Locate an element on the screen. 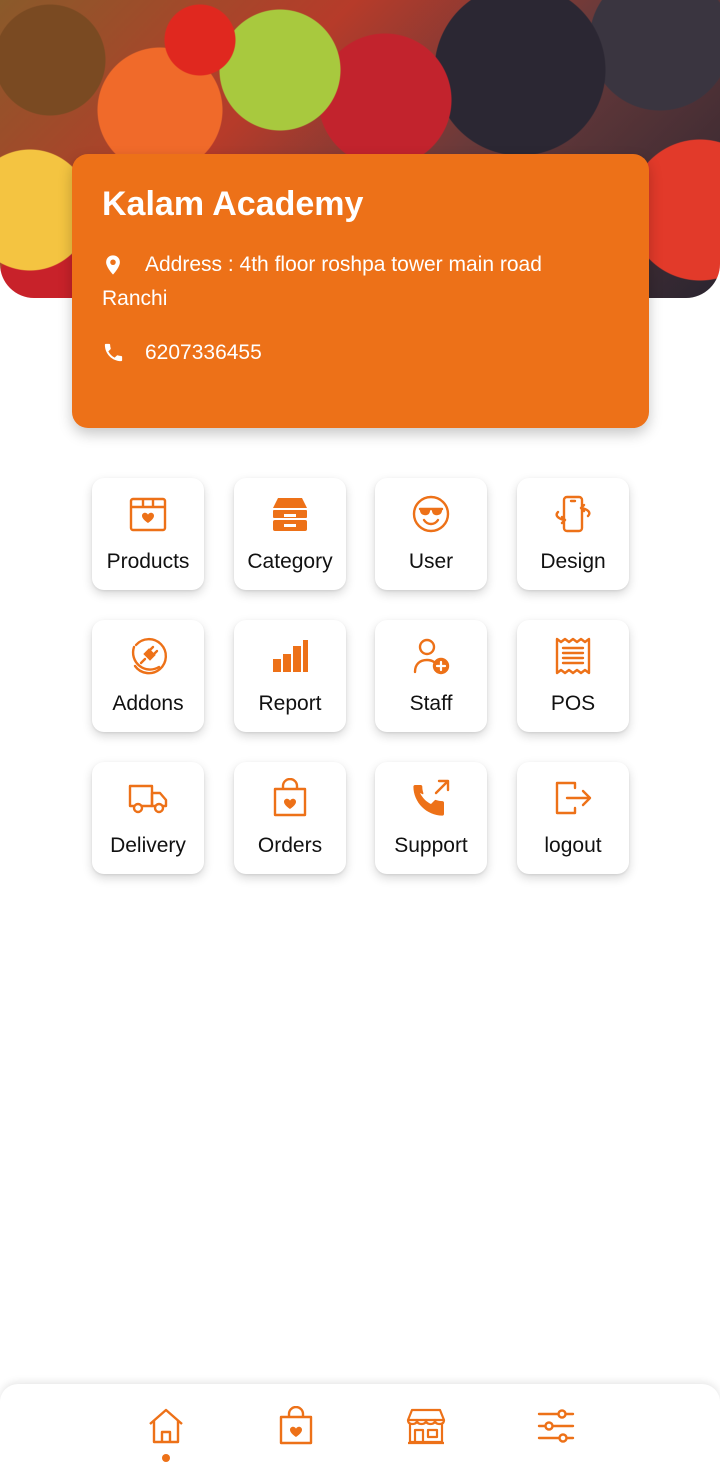 The image size is (720, 1468). menu-item-pos: POS is located at coordinates (573, 676).